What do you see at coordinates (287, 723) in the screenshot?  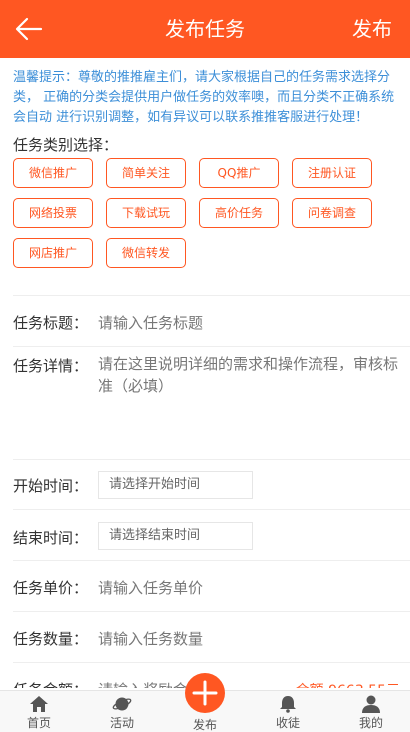 I see `tab-apprentice-label: 收徒` at bounding box center [287, 723].